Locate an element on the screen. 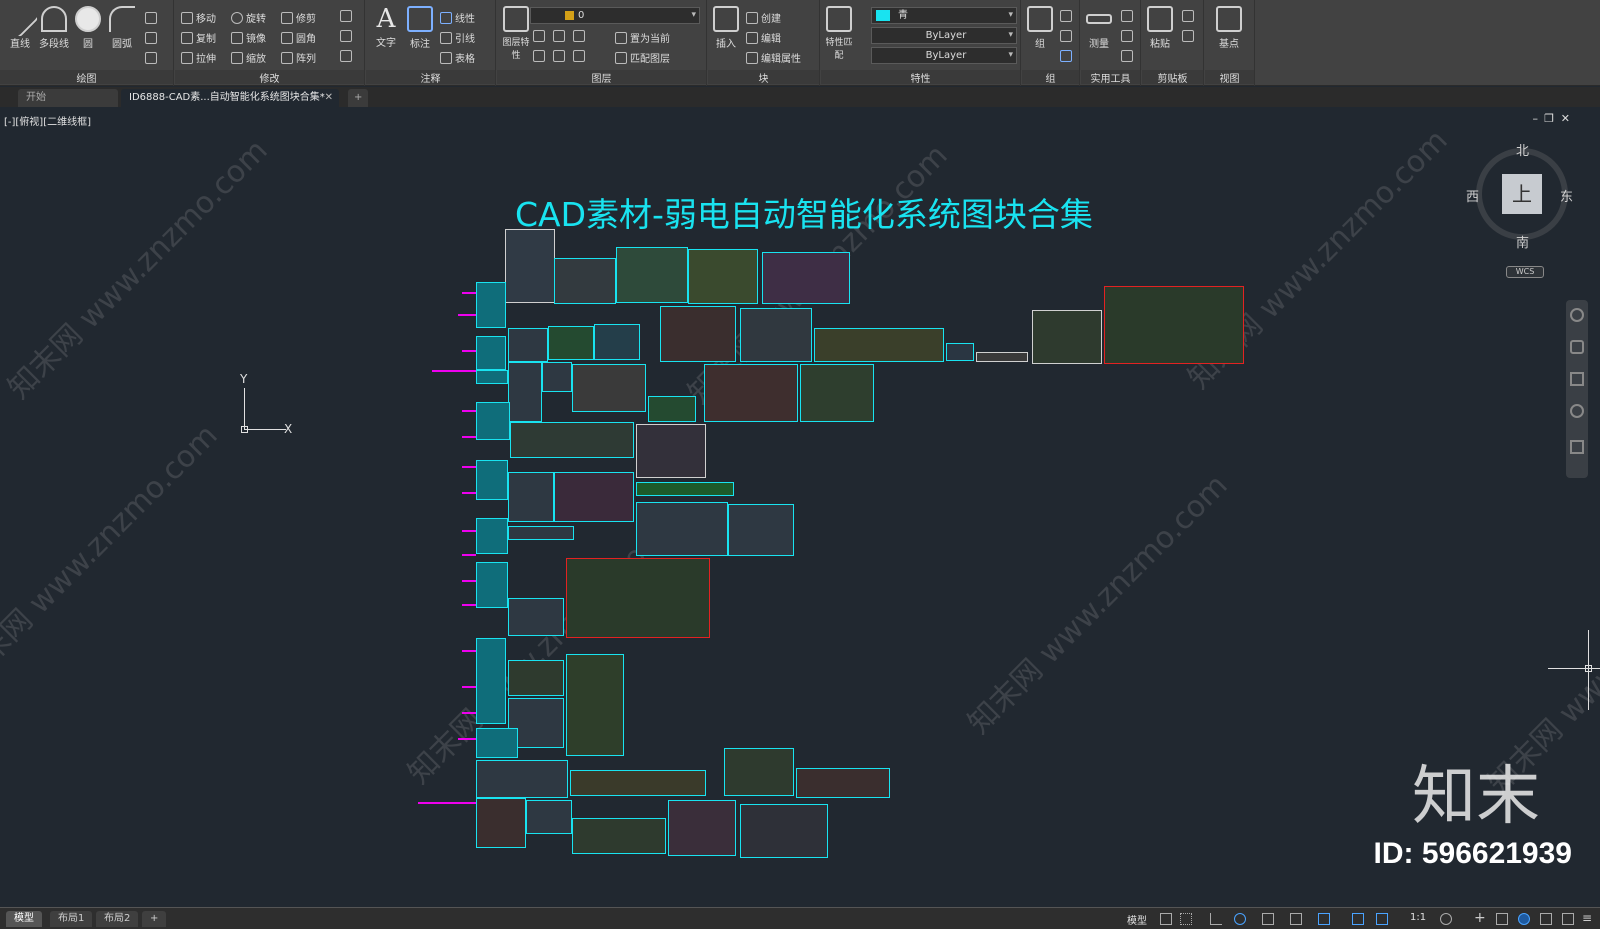 This screenshot has height=929, width=1600. boundary-tool is located at coordinates (152, 58).